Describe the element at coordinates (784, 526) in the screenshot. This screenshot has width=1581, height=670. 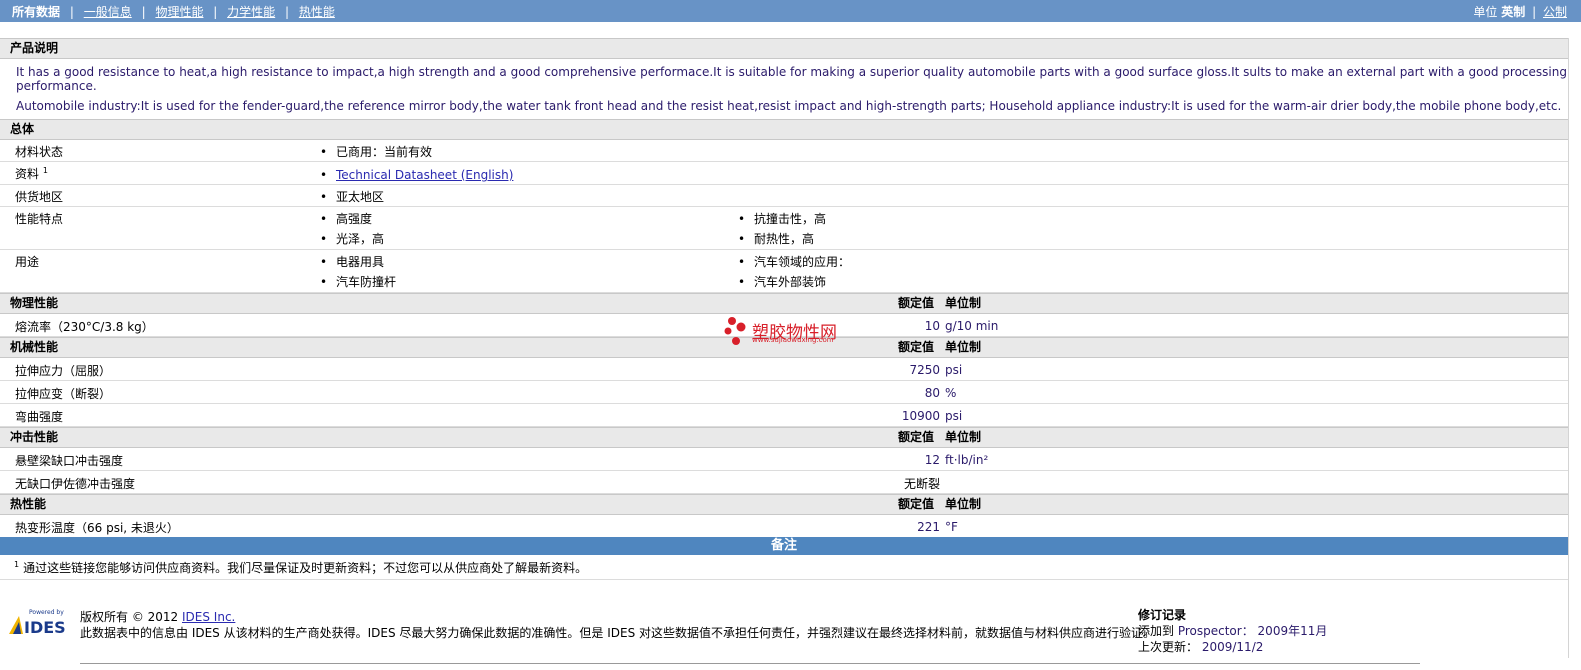
I see `property-row: 热变形温度（66 psi, 未退火） 221 °F` at that location.